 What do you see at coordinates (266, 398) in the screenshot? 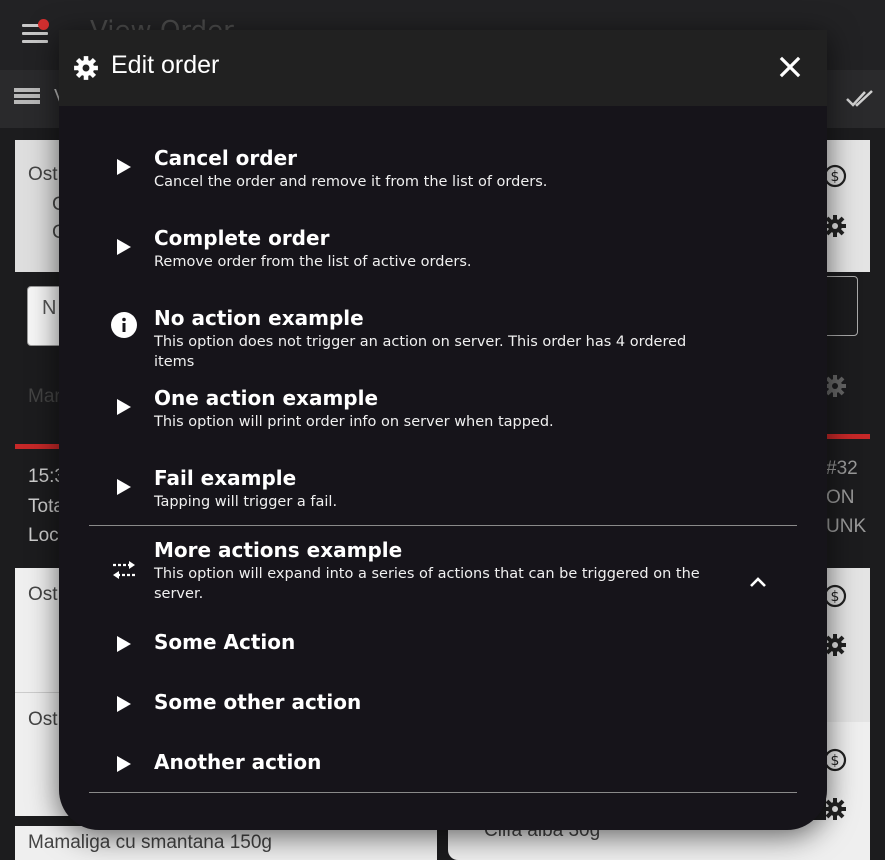
I see `option-title: One action example` at bounding box center [266, 398].